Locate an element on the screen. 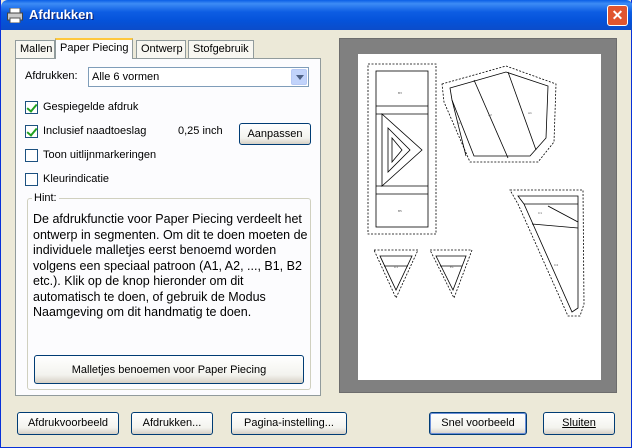  svg-text: B3 is located at coordinates (400, 93).